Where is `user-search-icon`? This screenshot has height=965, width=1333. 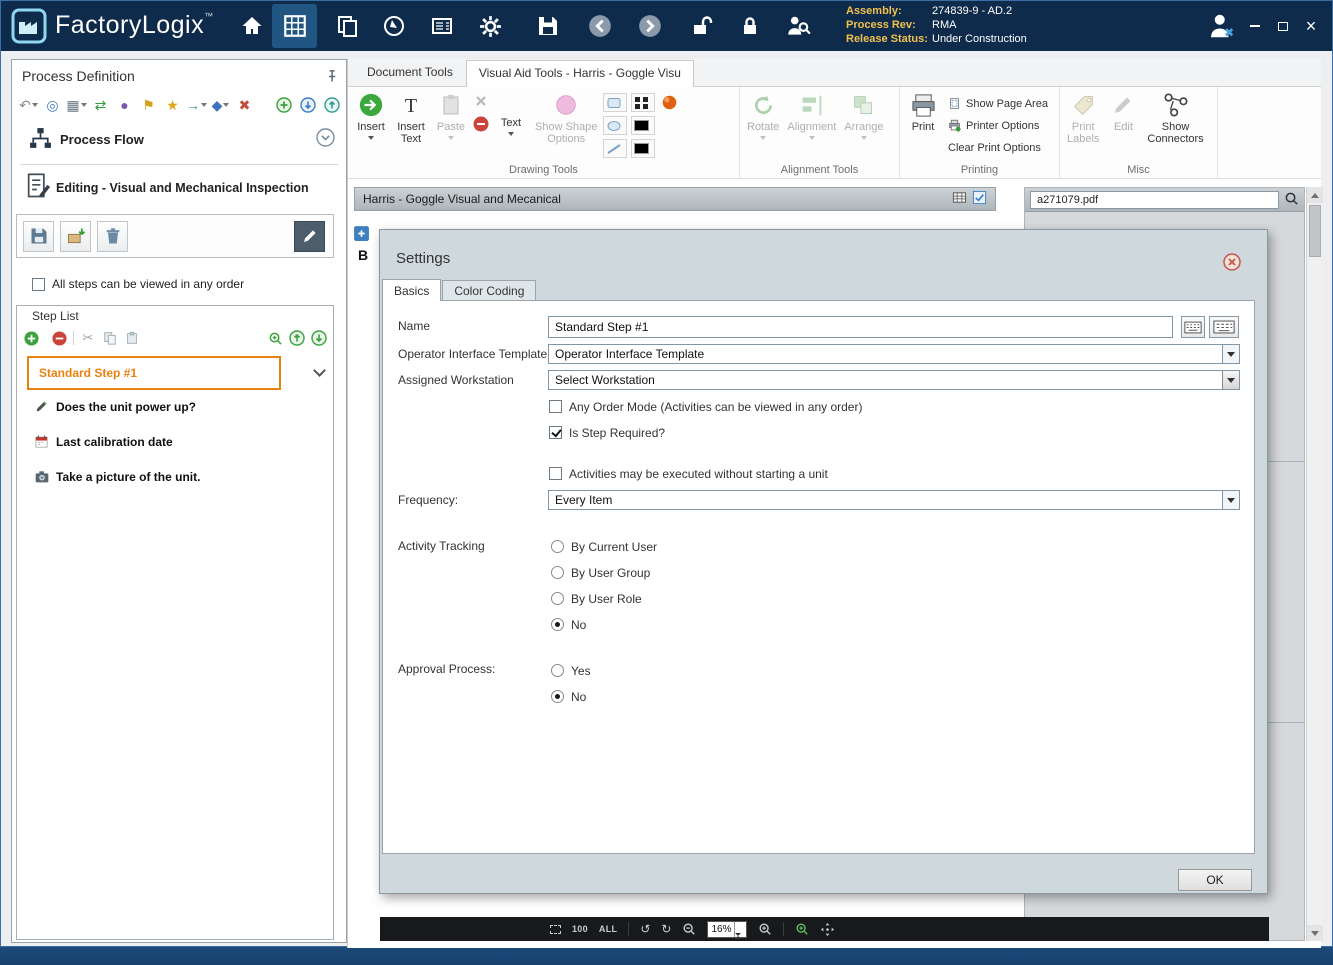
user-search-icon is located at coordinates (798, 26).